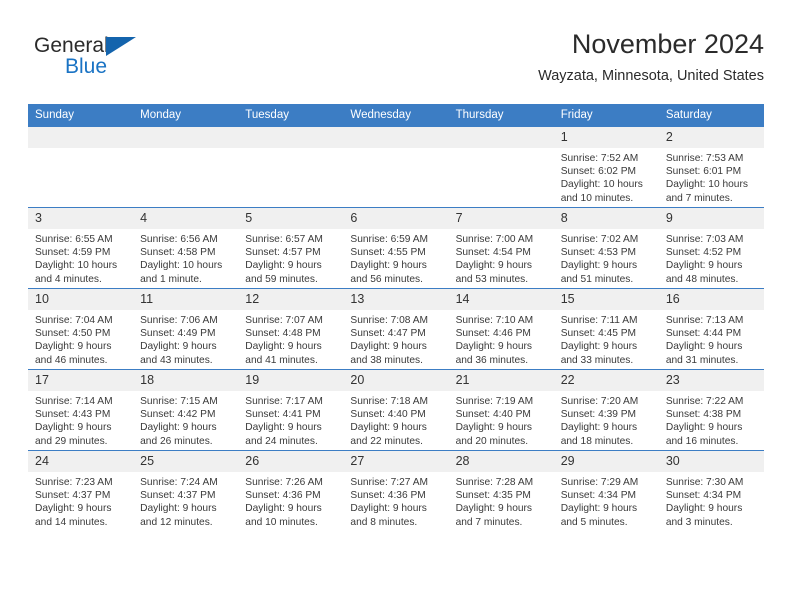 This screenshot has width=792, height=612. Describe the element at coordinates (711, 461) in the screenshot. I see `day-number: 30` at that location.